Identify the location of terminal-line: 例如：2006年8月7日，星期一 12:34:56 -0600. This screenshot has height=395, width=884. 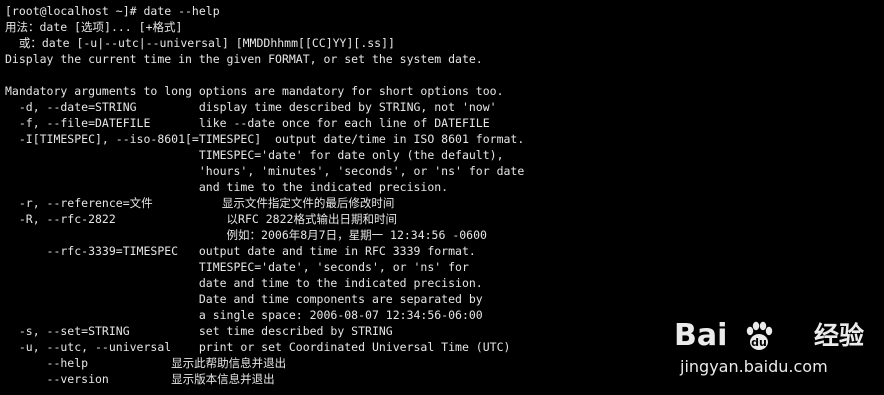
(246, 235).